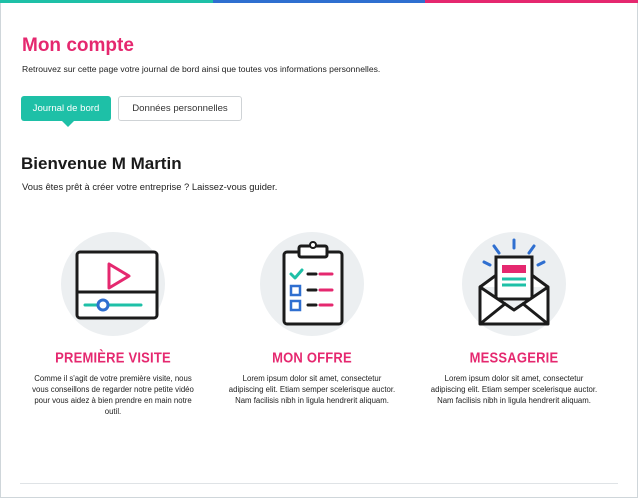 The width and height of the screenshot is (638, 498). Describe the element at coordinates (514, 357) in the screenshot. I see `card-title: MESSAGERIE` at that location.